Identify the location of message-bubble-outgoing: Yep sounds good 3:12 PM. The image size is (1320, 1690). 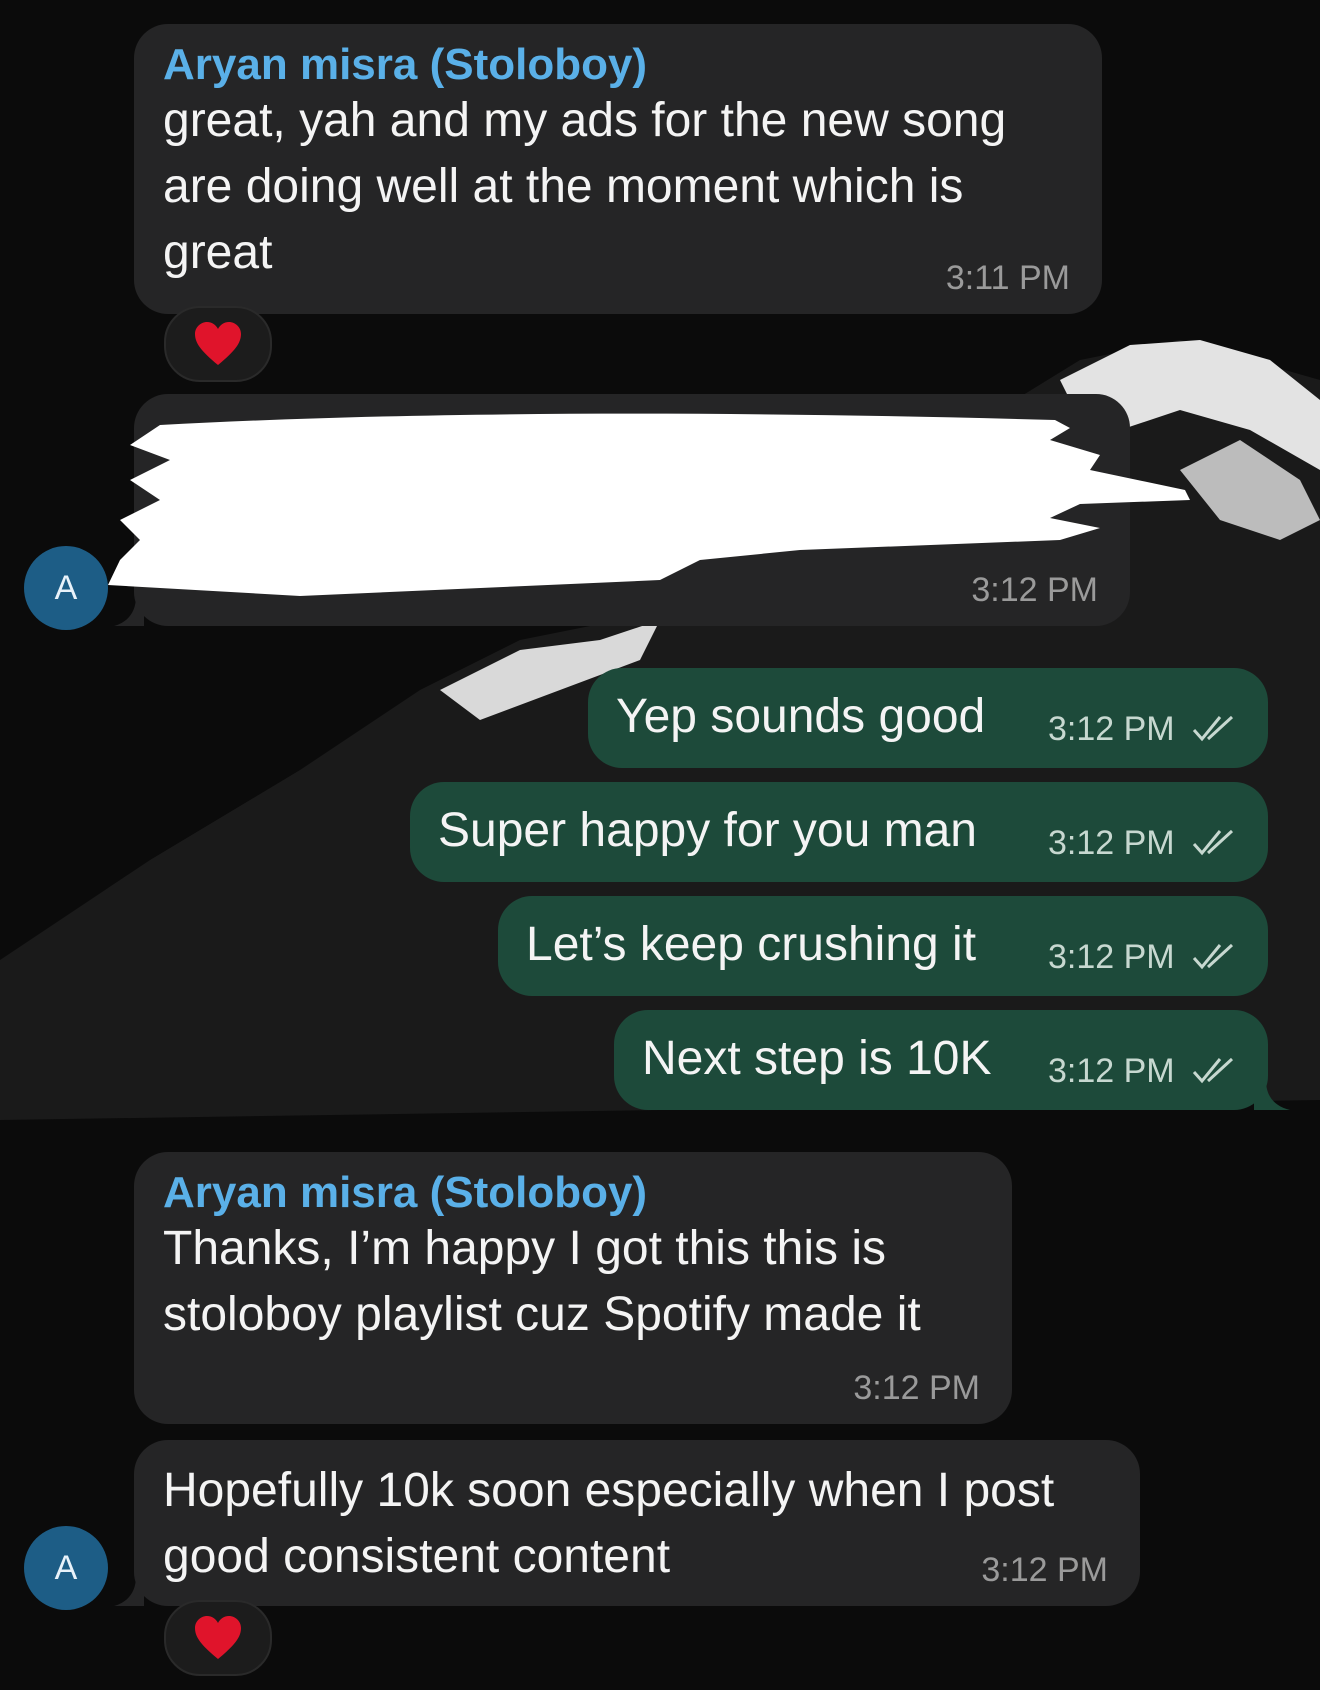
(928, 718).